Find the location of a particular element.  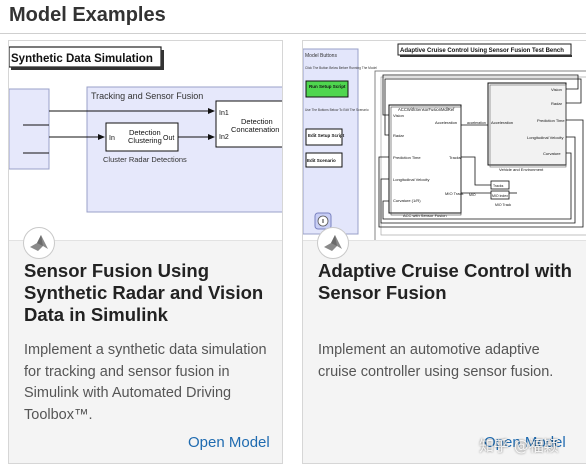

thumb-banner: Synthetic Data Simulation is located at coordinates (82, 59).